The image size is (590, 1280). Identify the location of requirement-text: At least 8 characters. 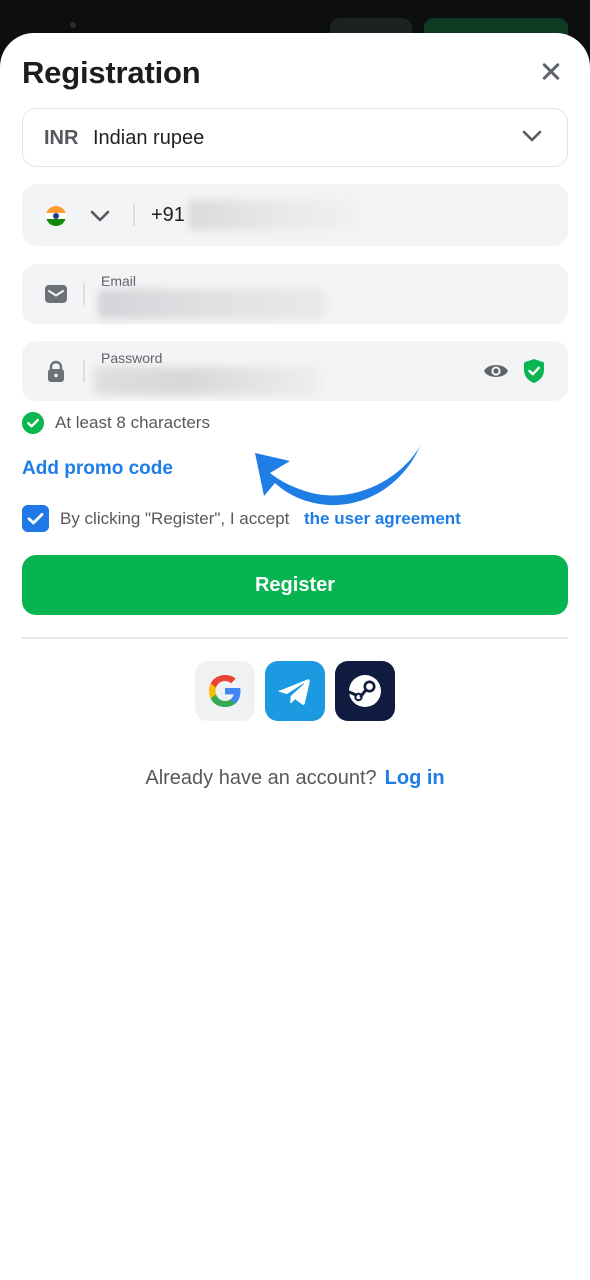
(132, 422).